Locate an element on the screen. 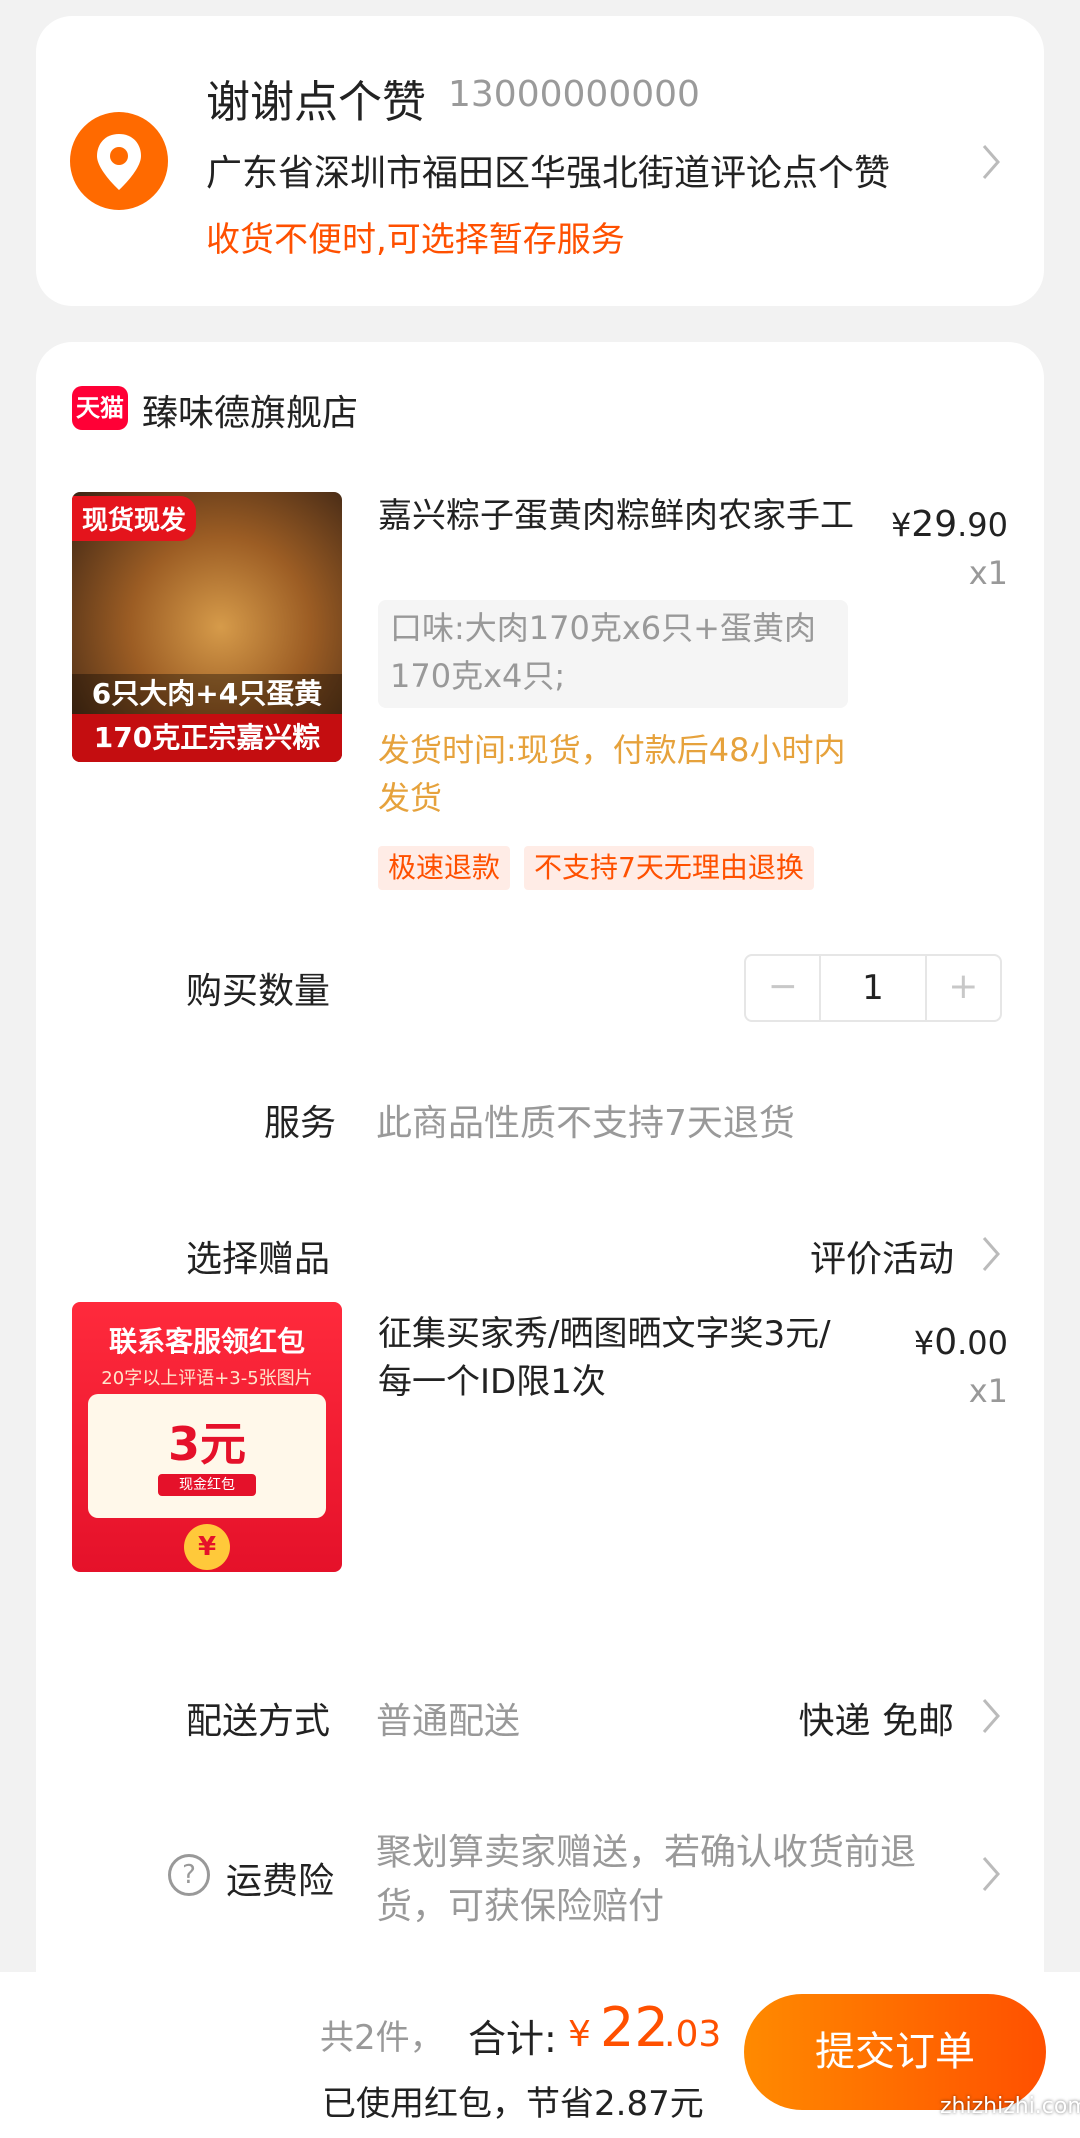 This screenshot has height=2138, width=1080. quantity-stepper: − 1 + is located at coordinates (873, 988).